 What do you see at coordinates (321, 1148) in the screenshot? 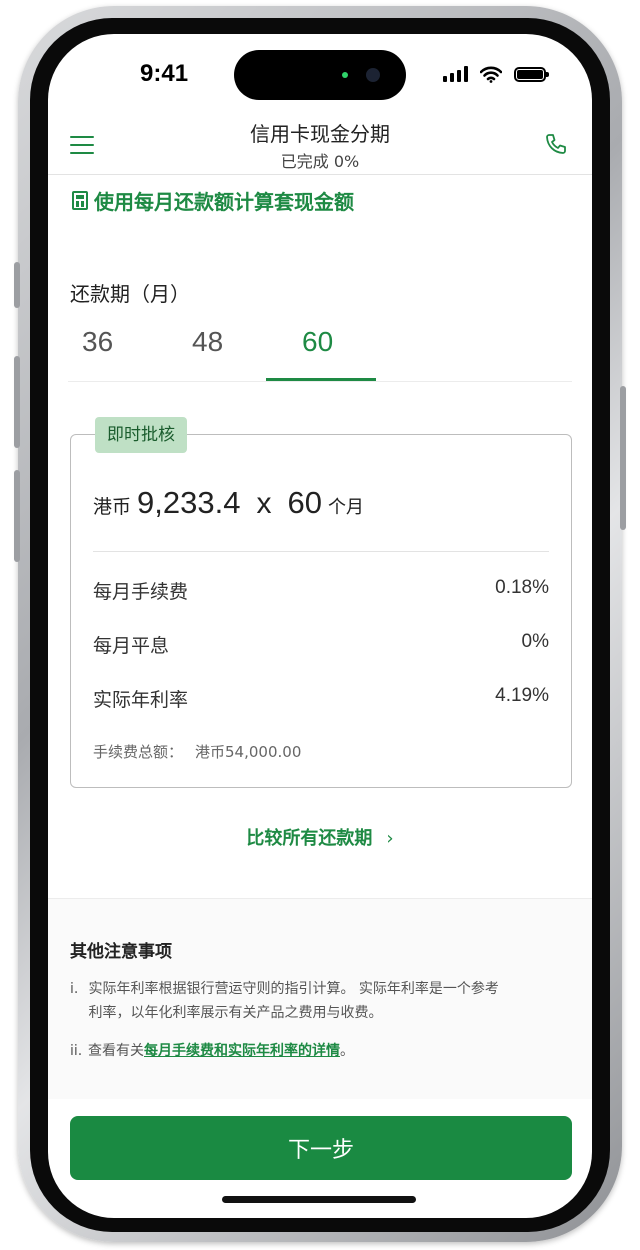
I see `next-step-button: 下一步` at bounding box center [321, 1148].